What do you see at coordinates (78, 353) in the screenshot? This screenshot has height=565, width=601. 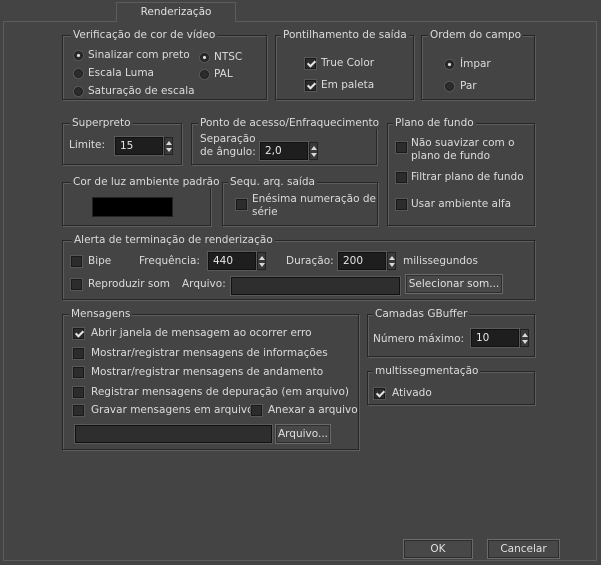 I see `info-messages-checkbox` at bounding box center [78, 353].